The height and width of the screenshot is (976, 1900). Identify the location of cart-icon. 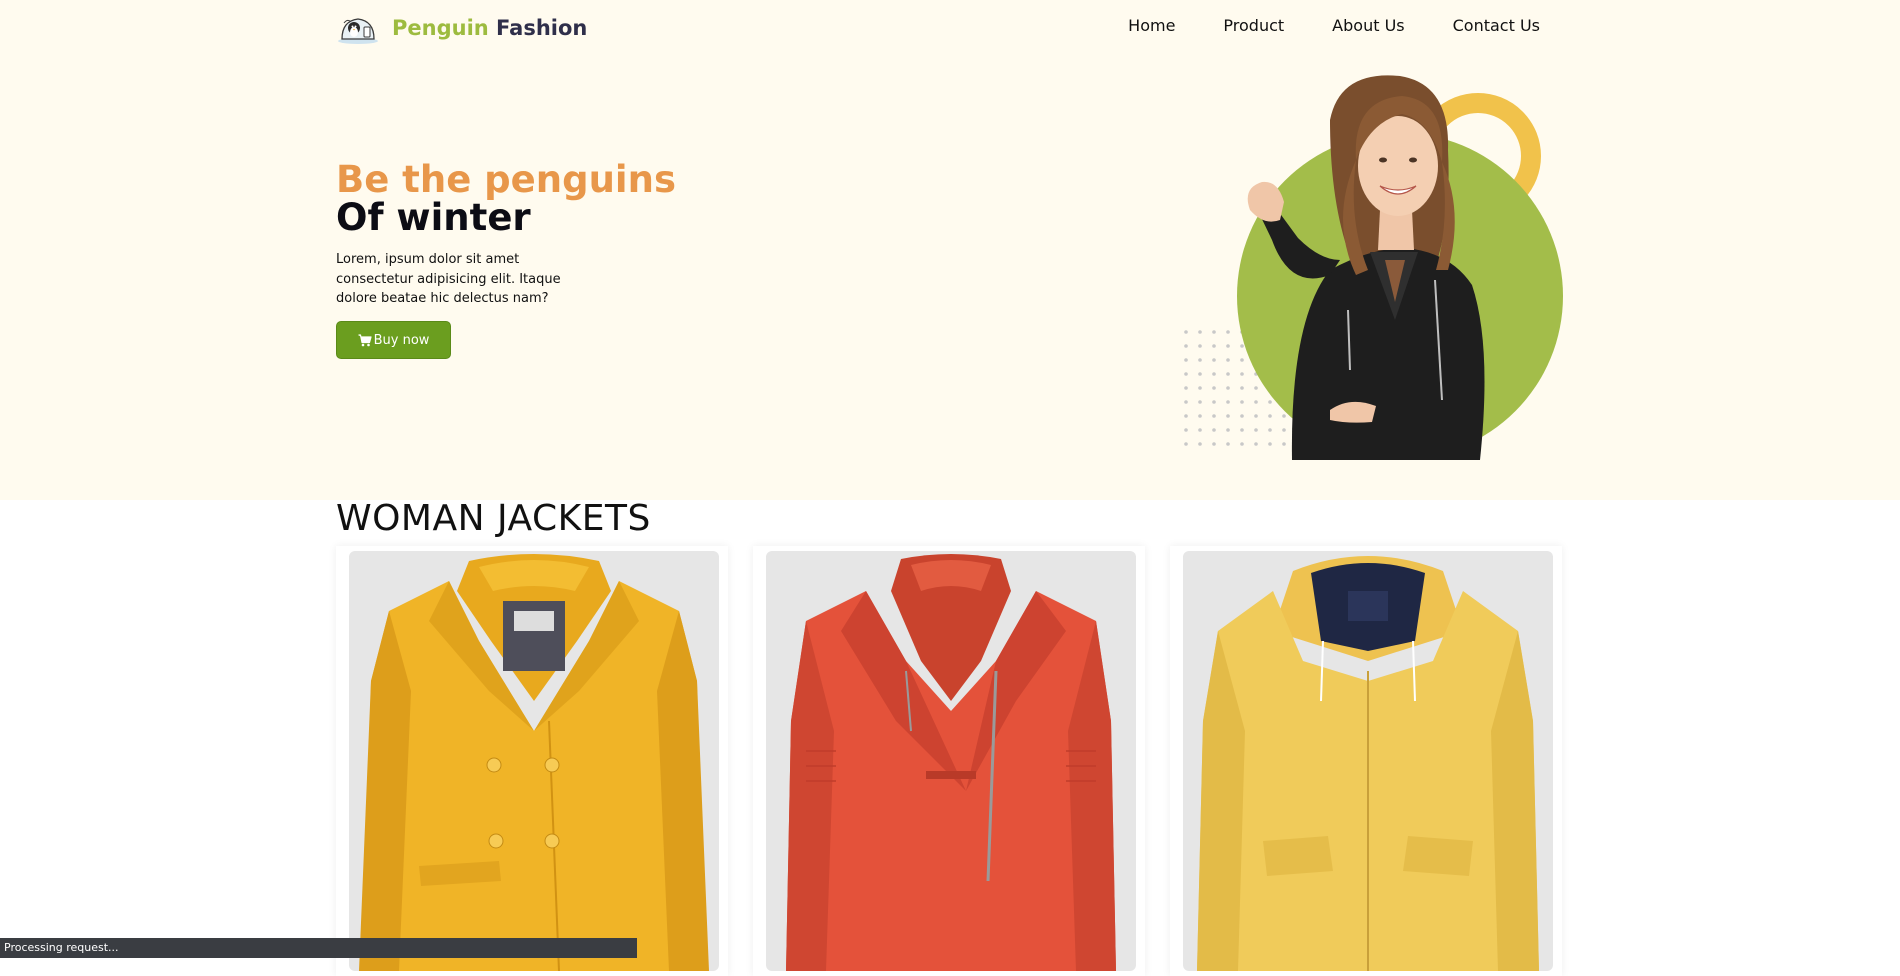
(365, 339).